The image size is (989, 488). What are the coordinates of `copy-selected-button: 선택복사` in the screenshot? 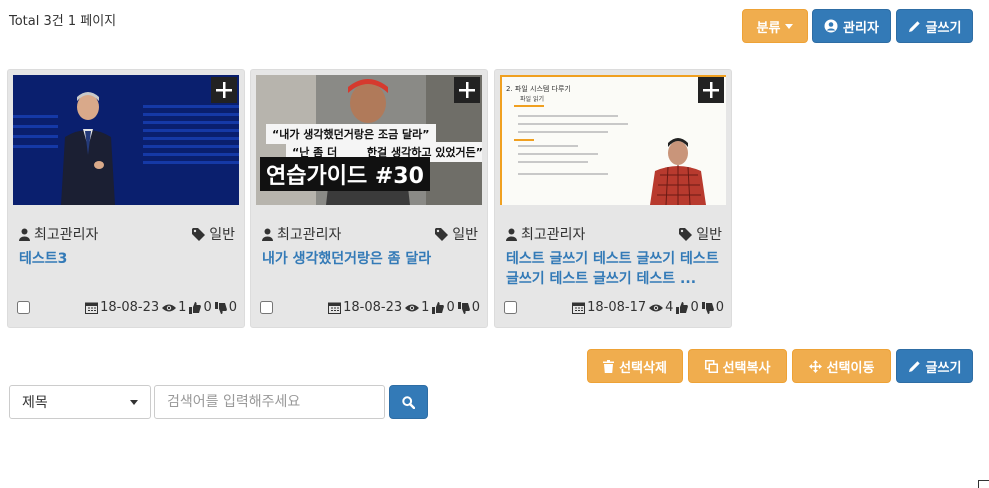 It's located at (737, 366).